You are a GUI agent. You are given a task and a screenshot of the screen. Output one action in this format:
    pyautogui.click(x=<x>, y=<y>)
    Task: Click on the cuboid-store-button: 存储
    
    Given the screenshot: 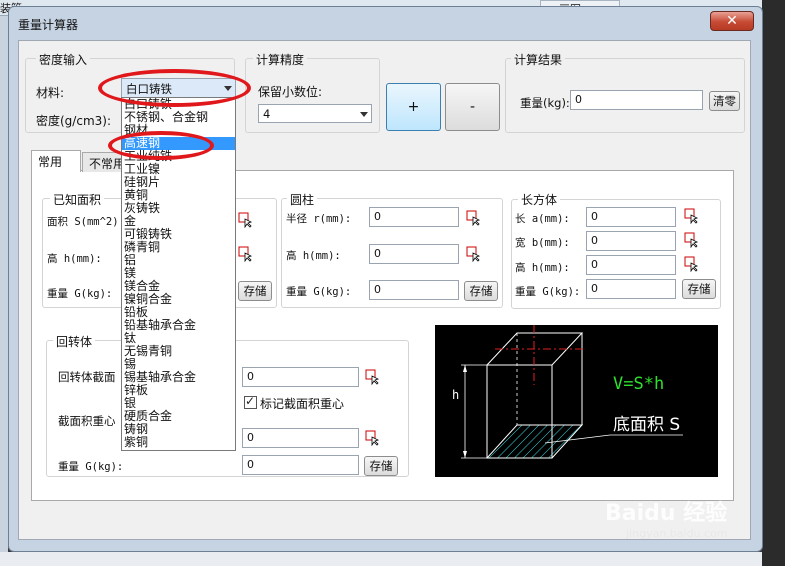 What is the action you would take?
    pyautogui.click(x=699, y=289)
    